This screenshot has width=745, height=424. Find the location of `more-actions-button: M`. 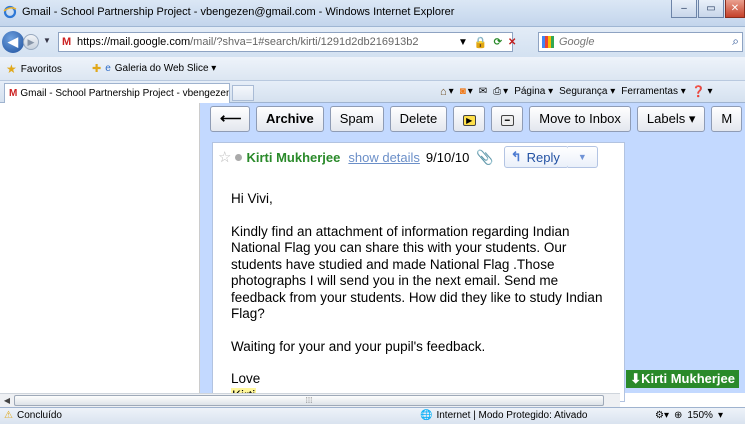

more-actions-button: M is located at coordinates (727, 119).